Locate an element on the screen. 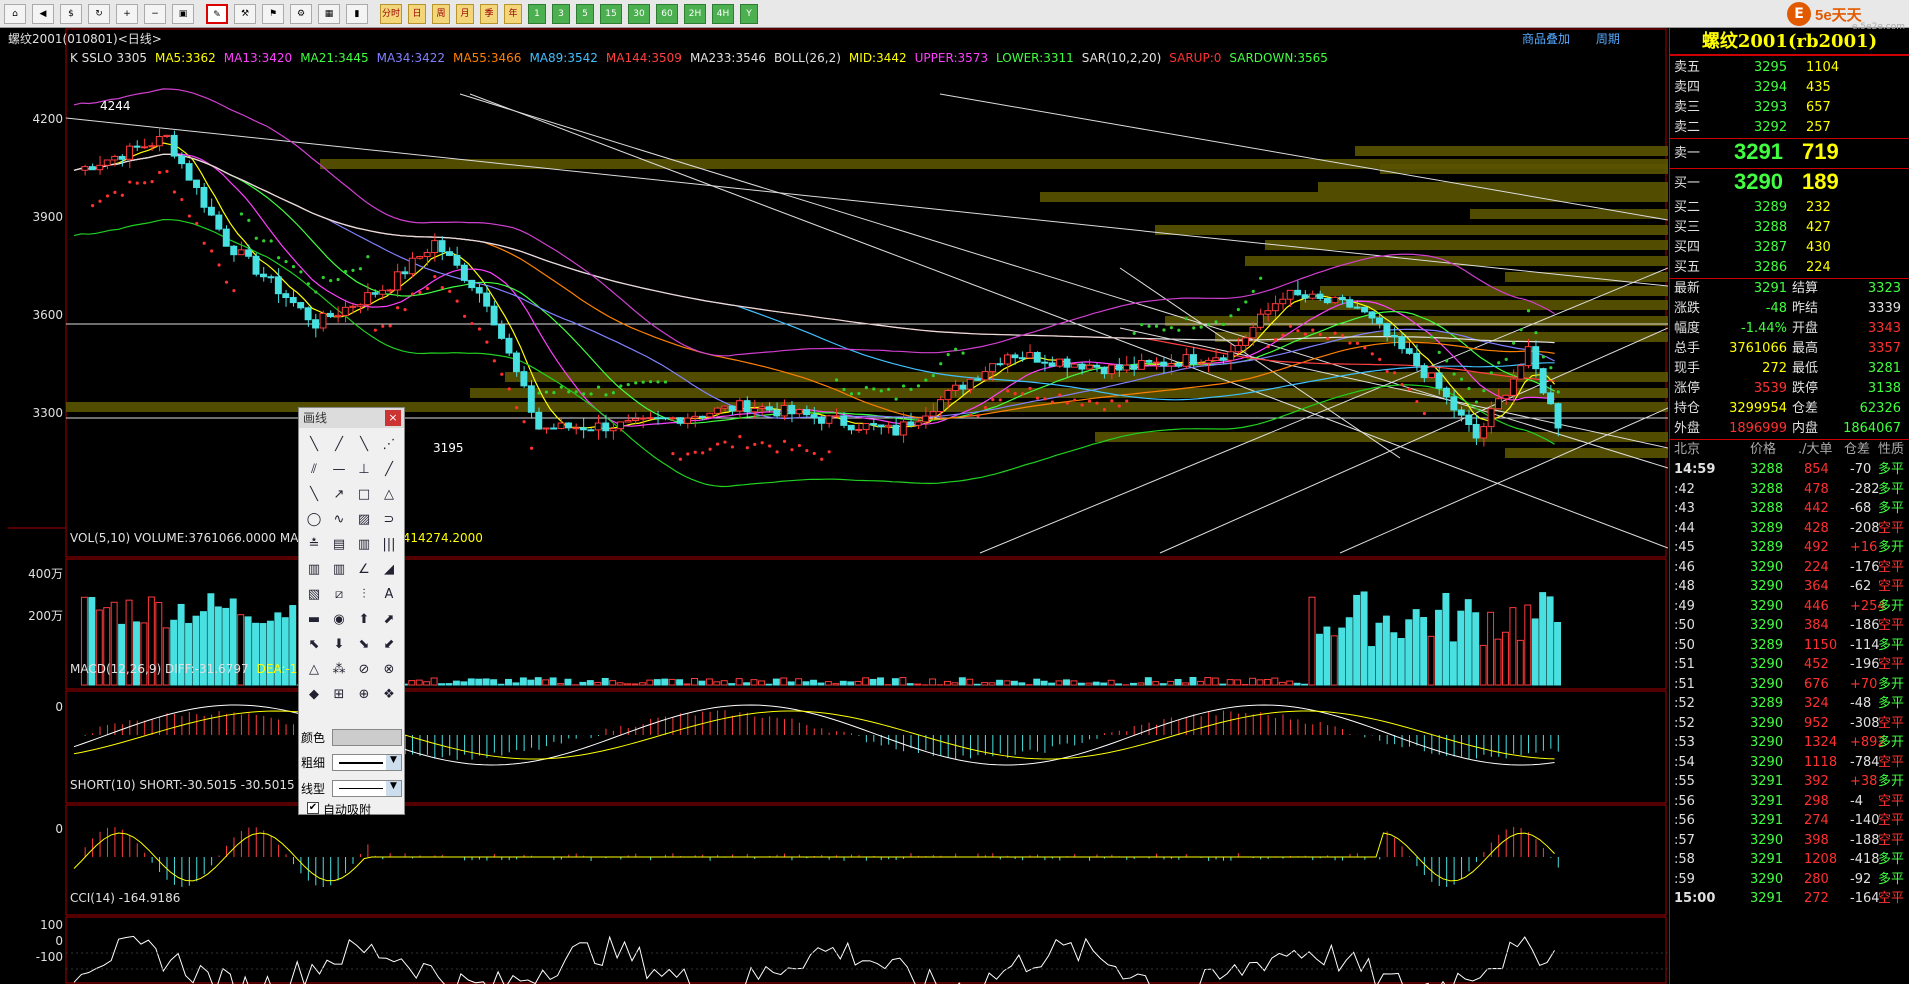  tile-icon: ⊞ is located at coordinates (339, 695).